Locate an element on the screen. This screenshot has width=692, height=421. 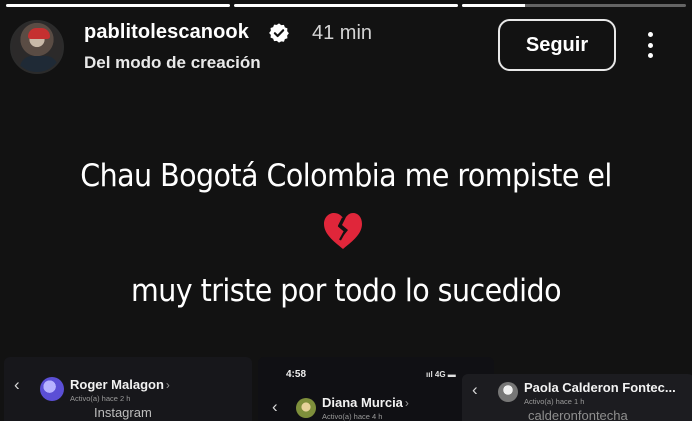
avatar-cap is located at coordinates (39, 33).